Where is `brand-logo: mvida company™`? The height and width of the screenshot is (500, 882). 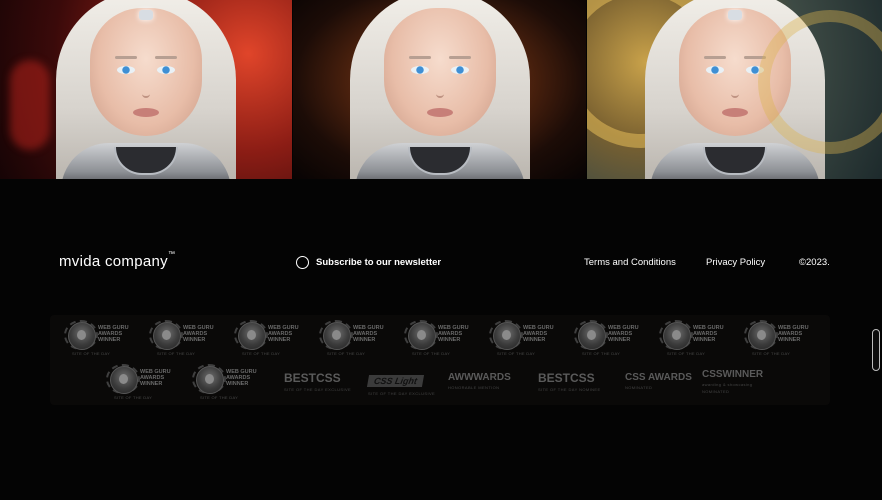 brand-logo: mvida company™ is located at coordinates (117, 260).